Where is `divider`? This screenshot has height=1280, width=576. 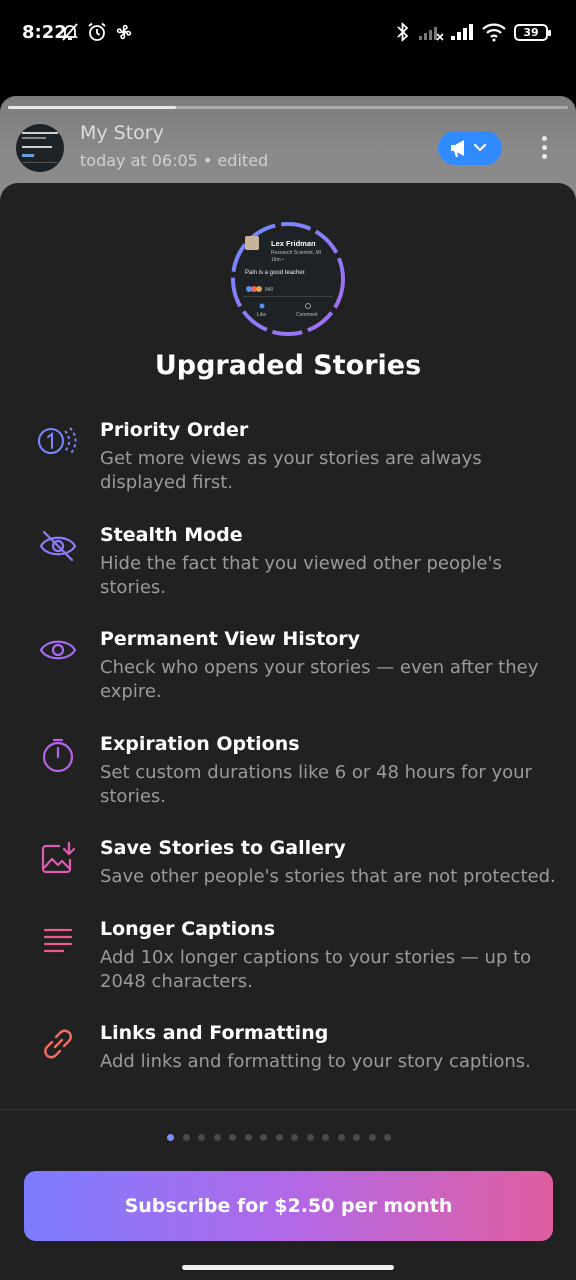 divider is located at coordinates (288, 1109).